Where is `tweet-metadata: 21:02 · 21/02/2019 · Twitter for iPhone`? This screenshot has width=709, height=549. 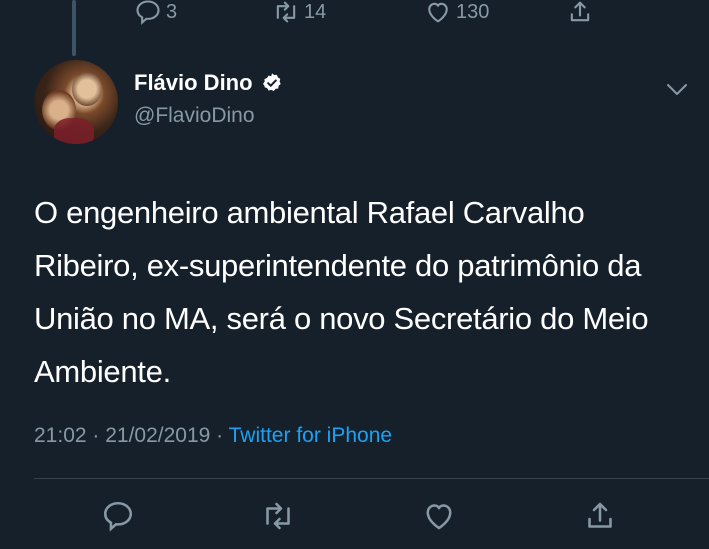
tweet-metadata: 21:02 · 21/02/2019 · Twitter for iPhone is located at coordinates (213, 436).